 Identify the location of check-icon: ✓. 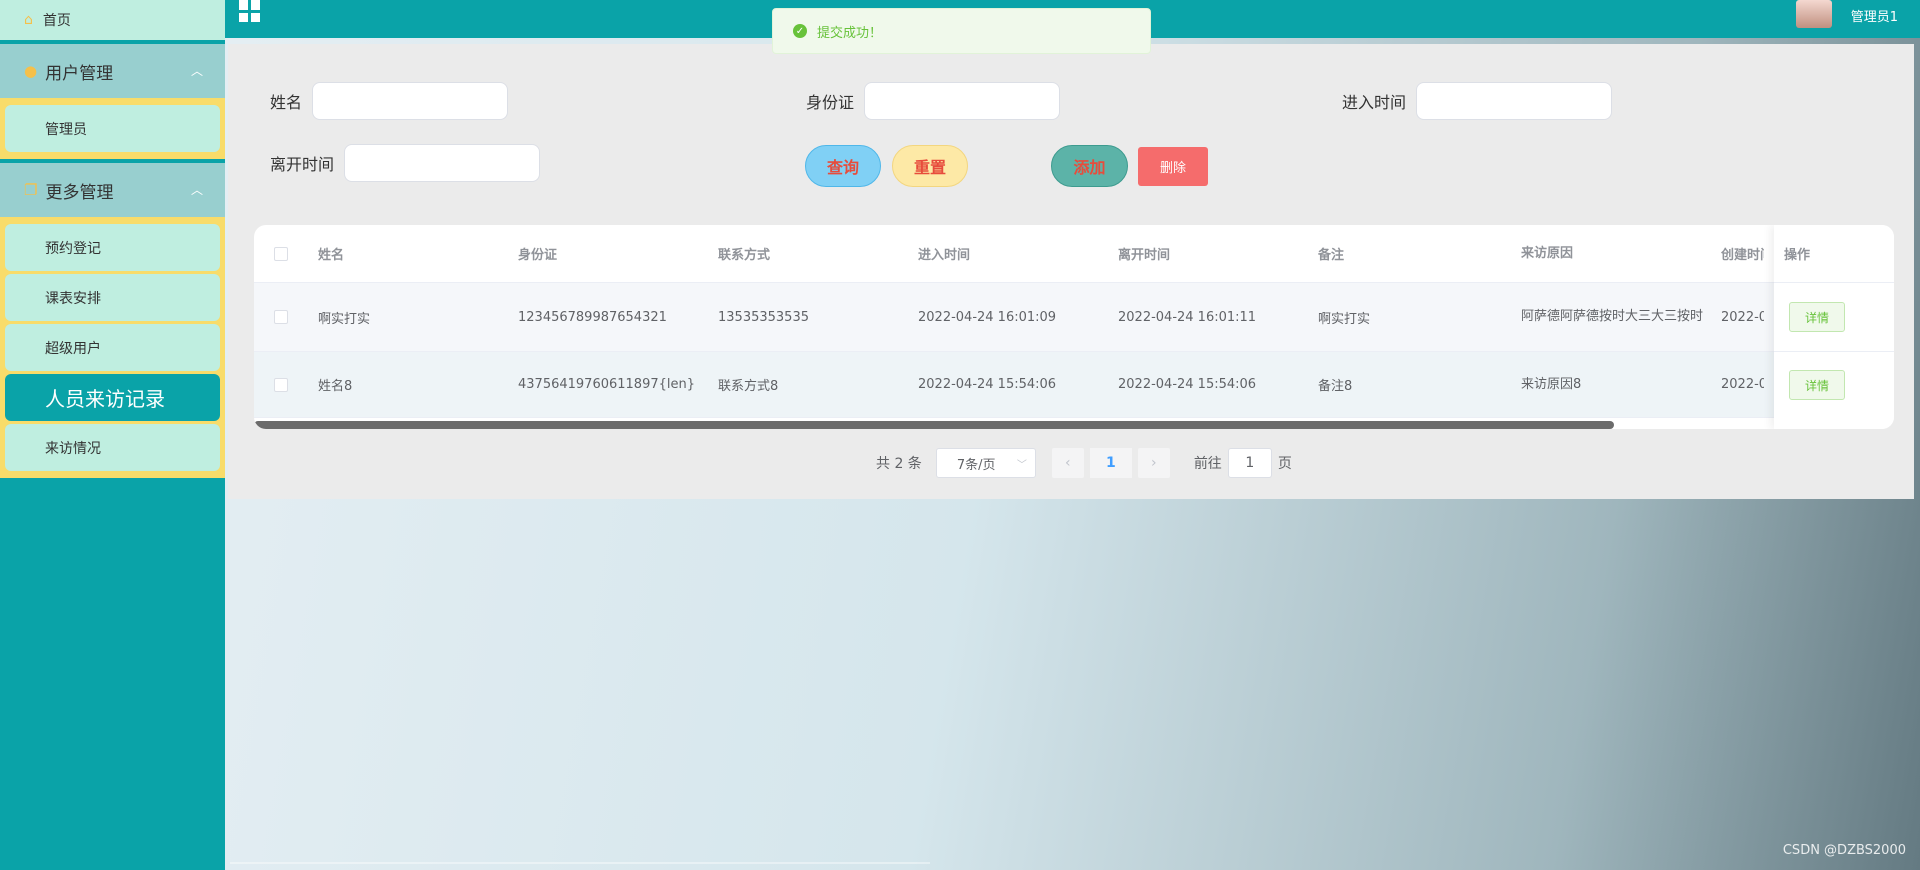
(800, 31).